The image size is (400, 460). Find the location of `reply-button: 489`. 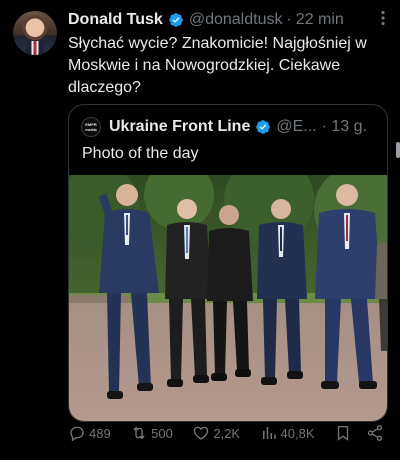

reply-button: 489 is located at coordinates (89, 433).